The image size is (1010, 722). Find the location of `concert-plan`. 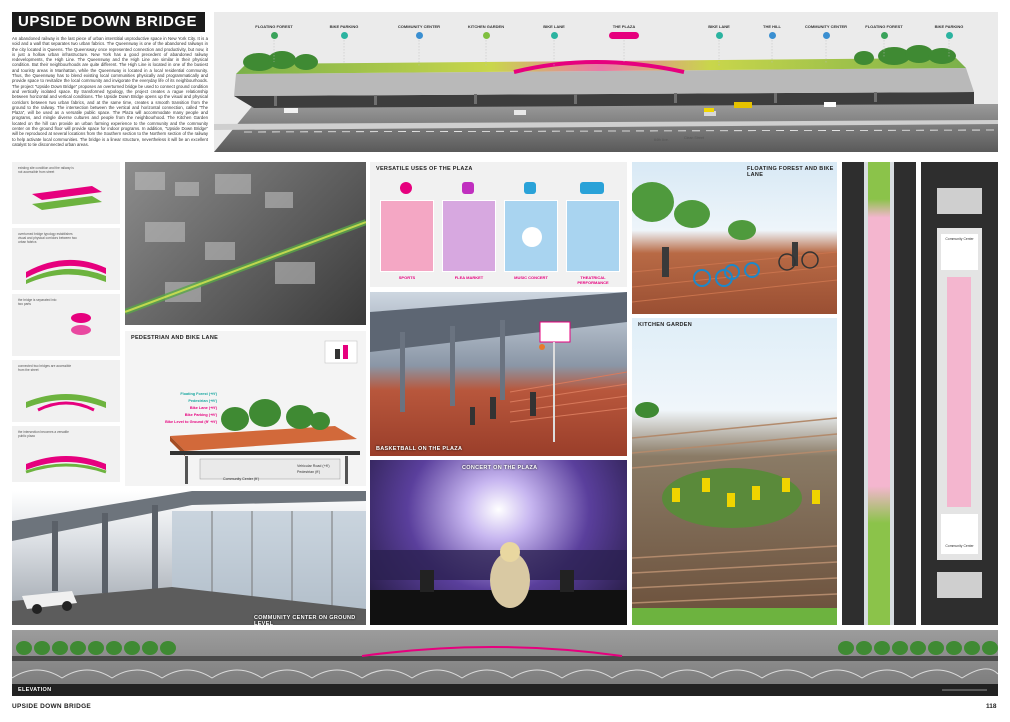

concert-plan is located at coordinates (531, 236).